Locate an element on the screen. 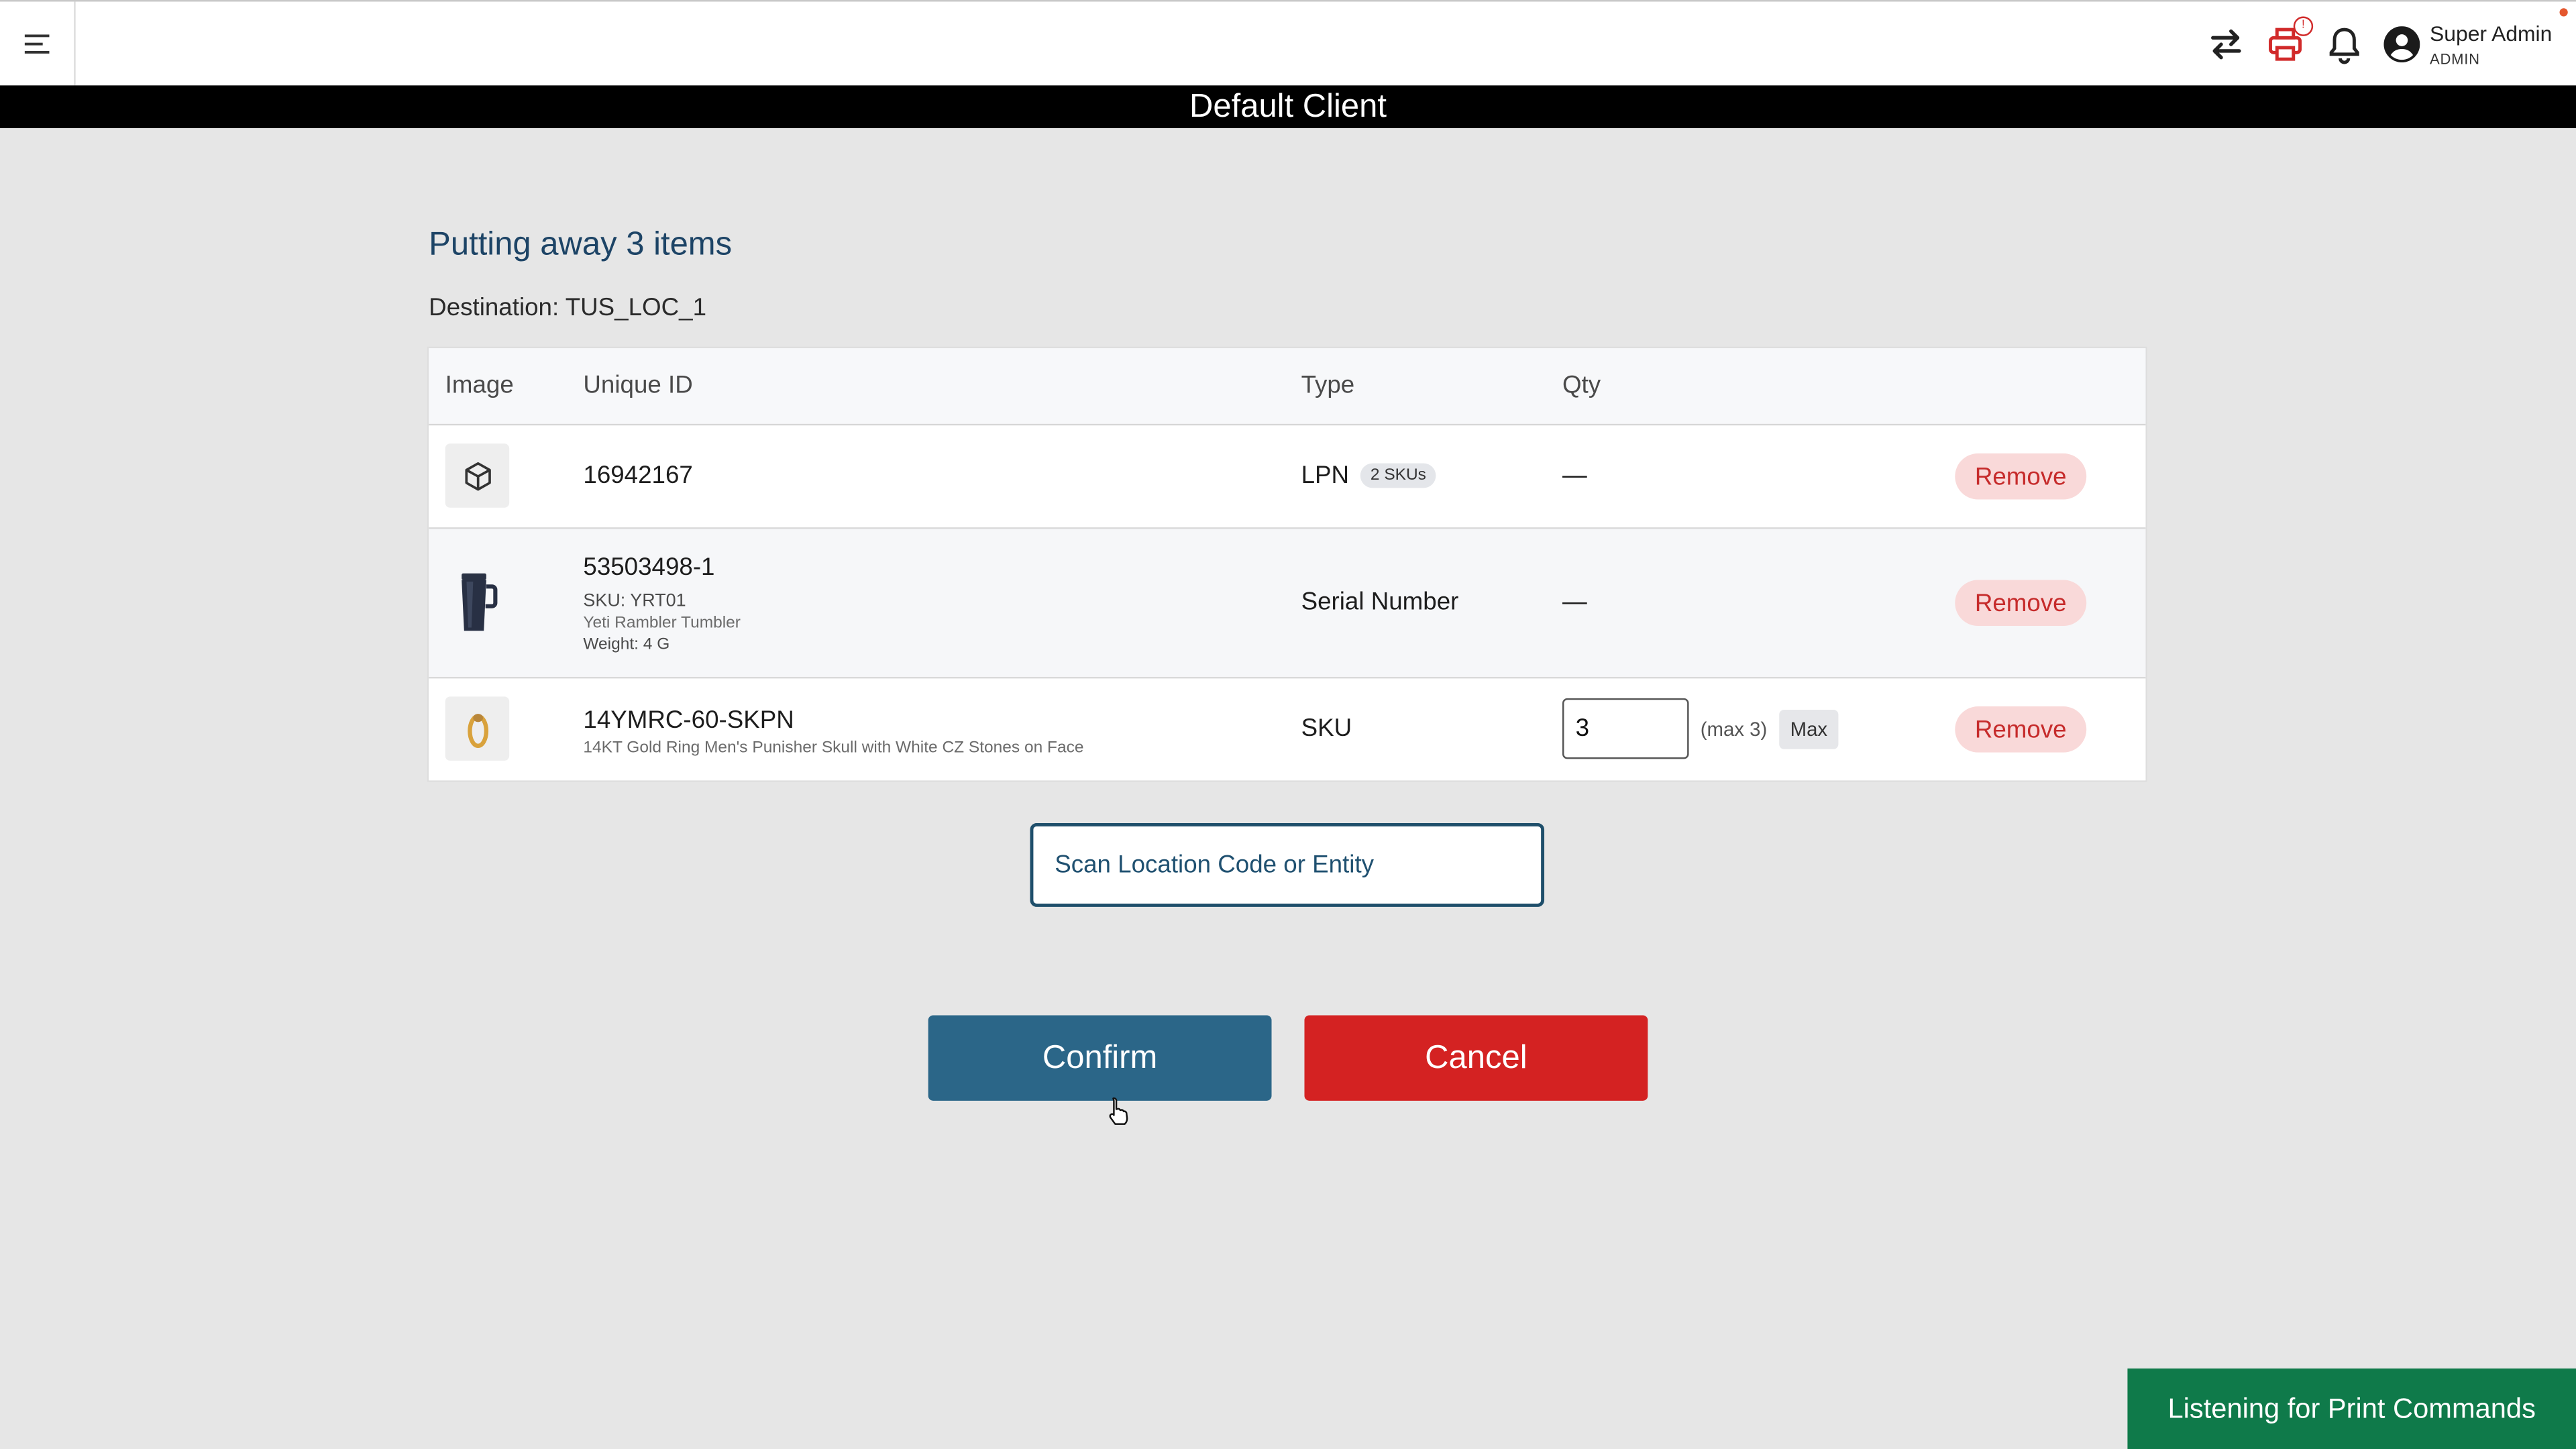 The width and height of the screenshot is (2576, 1449). confirm-button: Confirm is located at coordinates (1100, 1058).